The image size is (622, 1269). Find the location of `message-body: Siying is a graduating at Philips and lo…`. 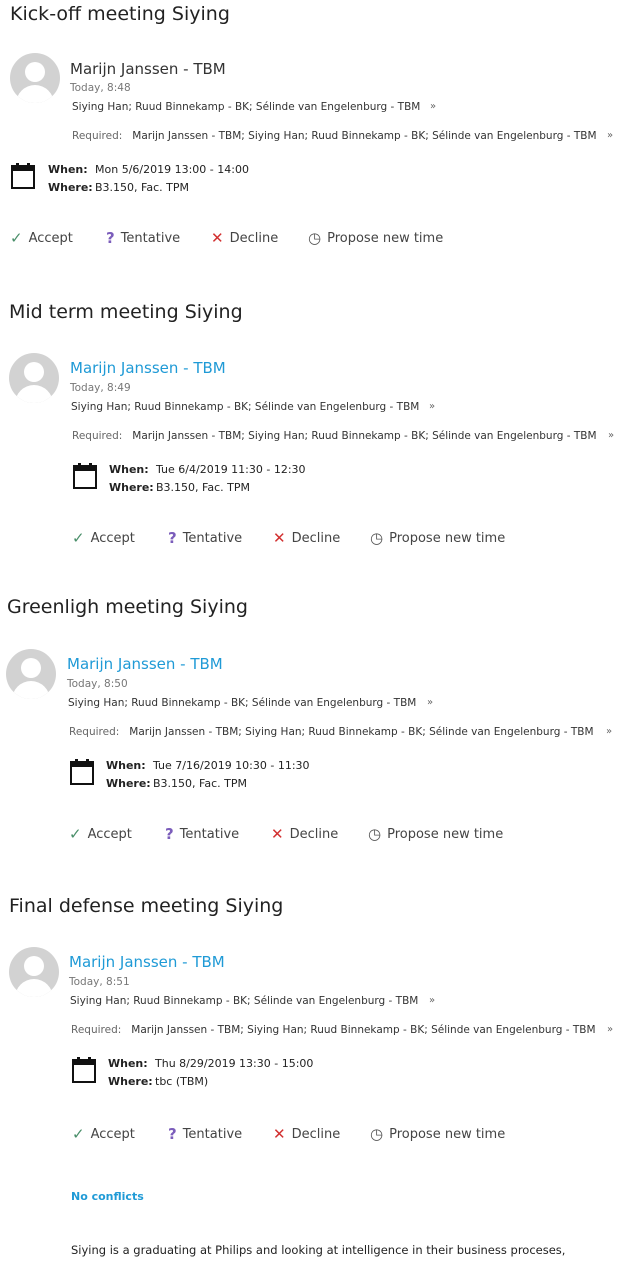

message-body: Siying is a graduating at Philips and lo… is located at coordinates (318, 1250).